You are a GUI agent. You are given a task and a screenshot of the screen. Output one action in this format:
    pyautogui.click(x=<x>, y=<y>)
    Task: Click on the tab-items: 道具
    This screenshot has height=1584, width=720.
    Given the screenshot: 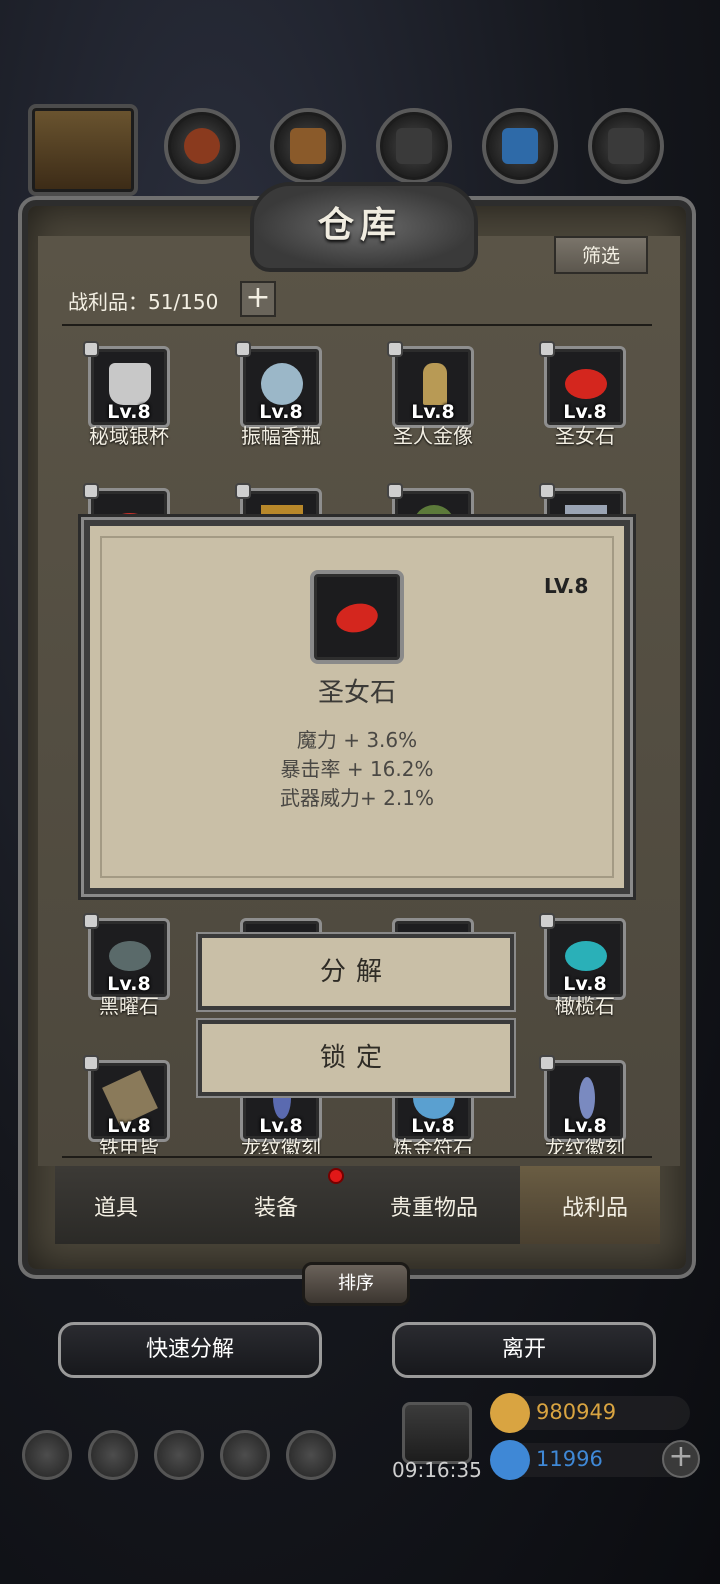 What is the action you would take?
    pyautogui.click(x=116, y=1206)
    